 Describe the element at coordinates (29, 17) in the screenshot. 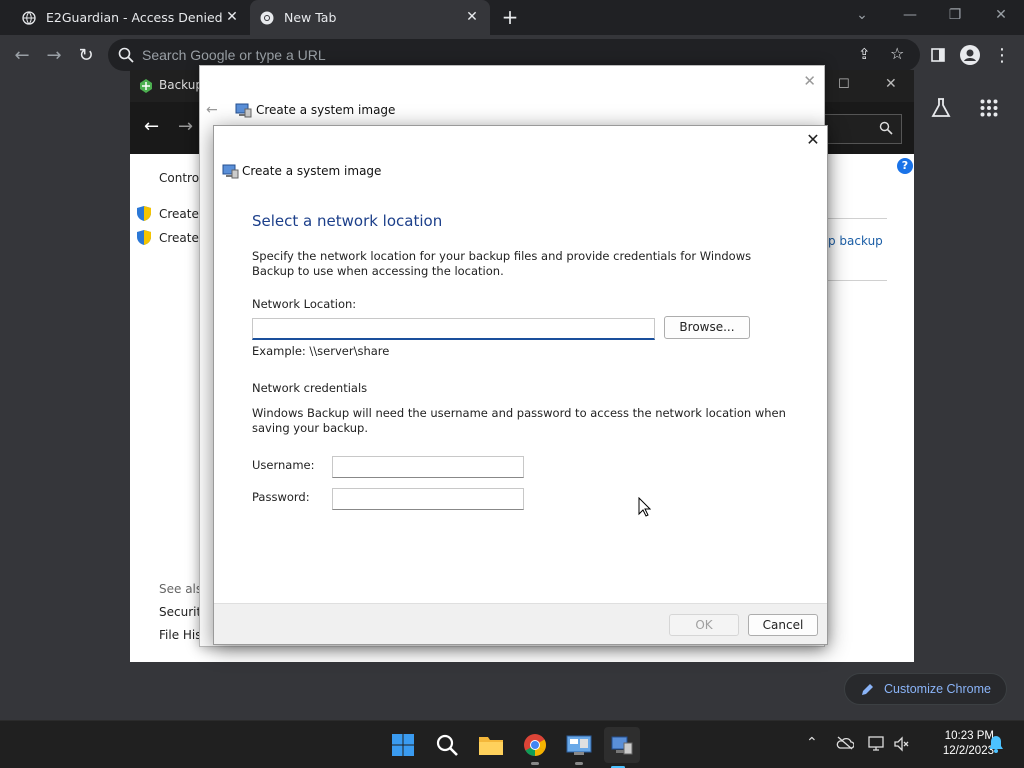

I see `globe-icon` at that location.